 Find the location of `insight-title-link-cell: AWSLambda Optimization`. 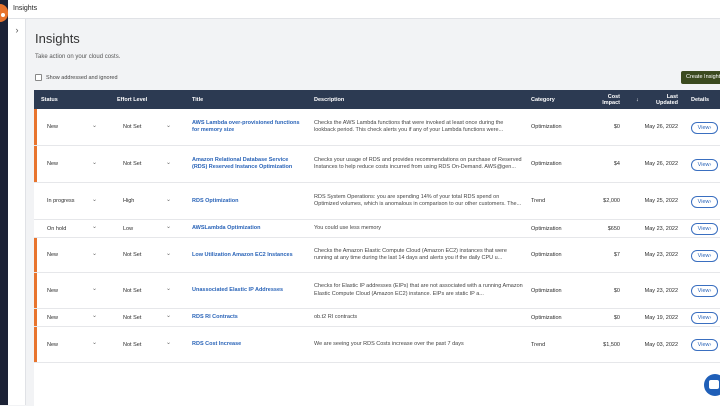

insight-title-link-cell: AWSLambda Optimization is located at coordinates (248, 228).